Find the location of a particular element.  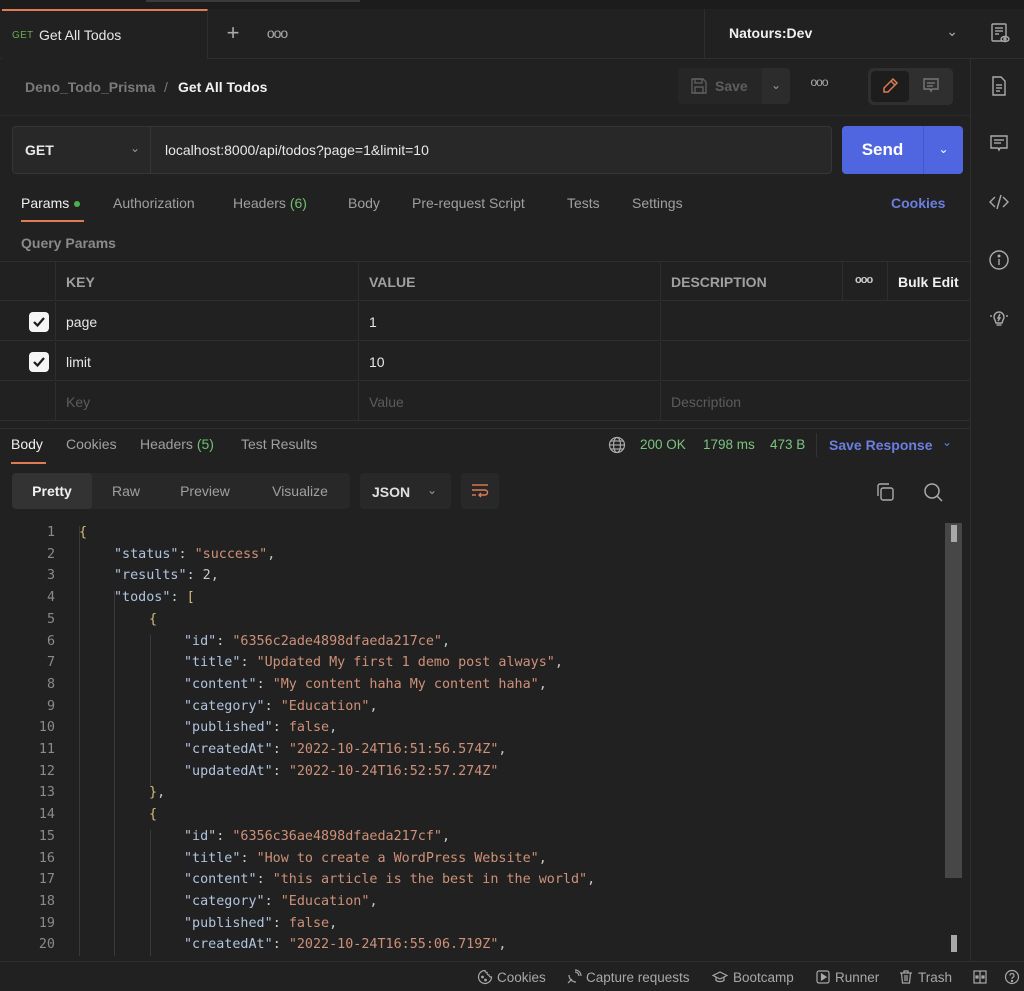

format-select: JSON ⌄ is located at coordinates (405, 491).